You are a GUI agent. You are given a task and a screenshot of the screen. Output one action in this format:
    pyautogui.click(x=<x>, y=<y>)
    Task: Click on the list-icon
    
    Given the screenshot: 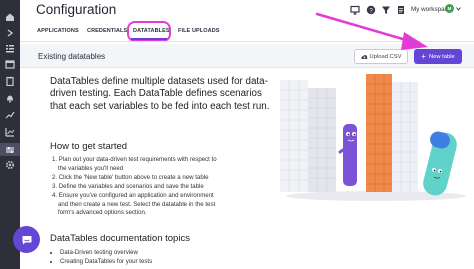 What is the action you would take?
    pyautogui.click(x=10, y=48)
    